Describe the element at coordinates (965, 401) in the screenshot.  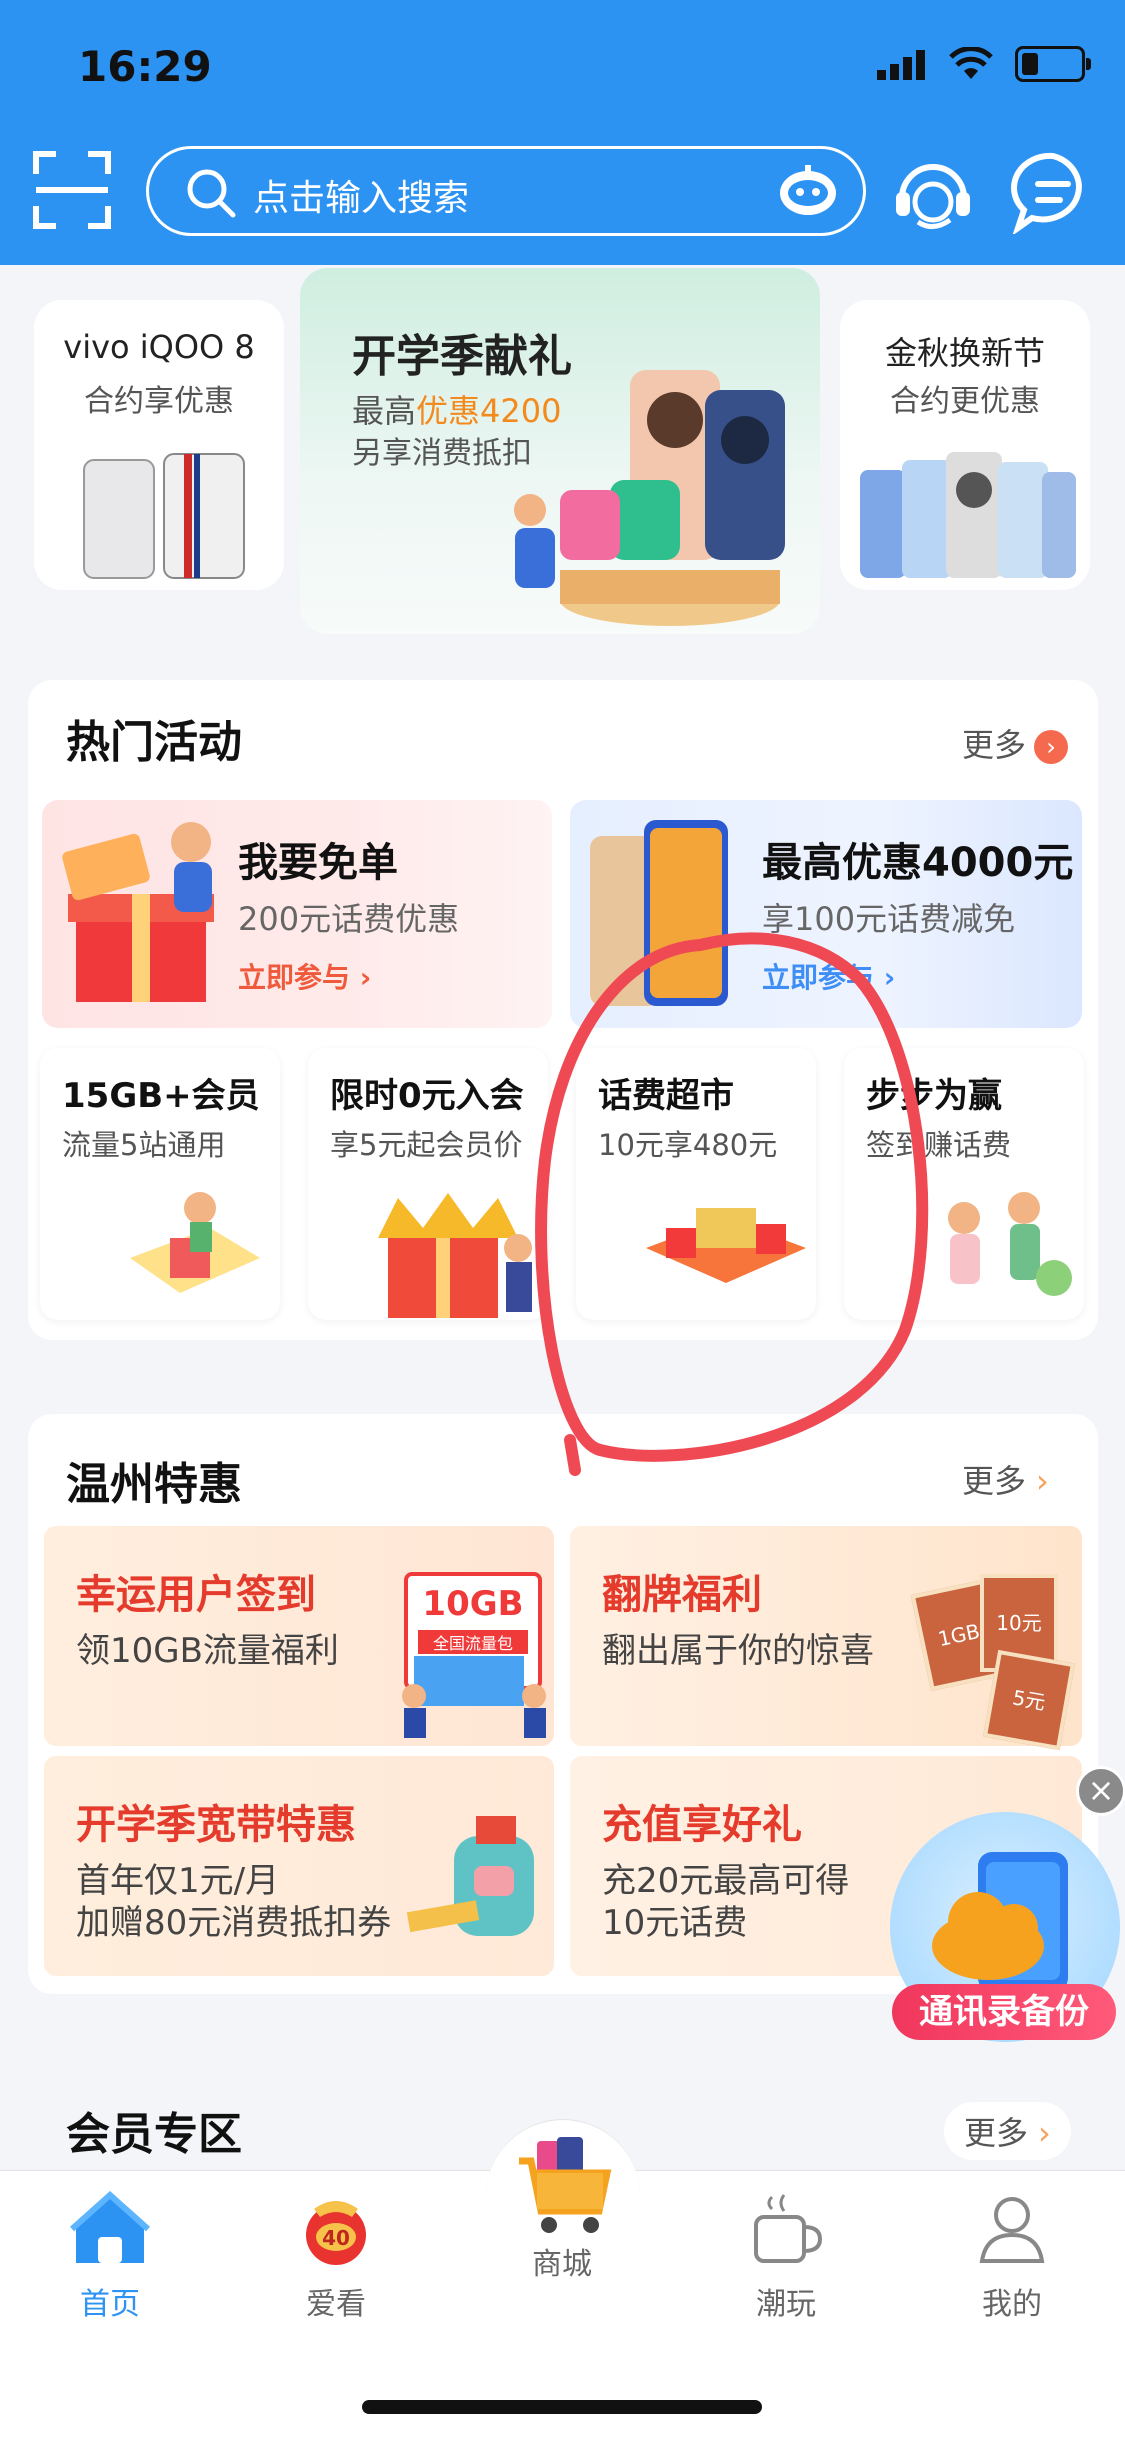
I see `banner-subtitle: 合约更优惠` at that location.